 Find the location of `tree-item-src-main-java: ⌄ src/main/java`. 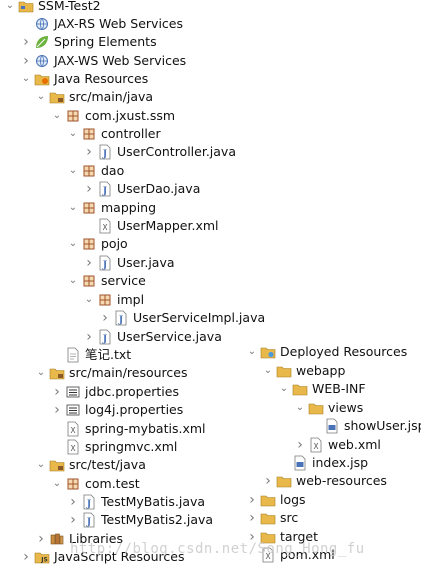

tree-item-src-main-java: ⌄ src/main/java is located at coordinates (94, 97).